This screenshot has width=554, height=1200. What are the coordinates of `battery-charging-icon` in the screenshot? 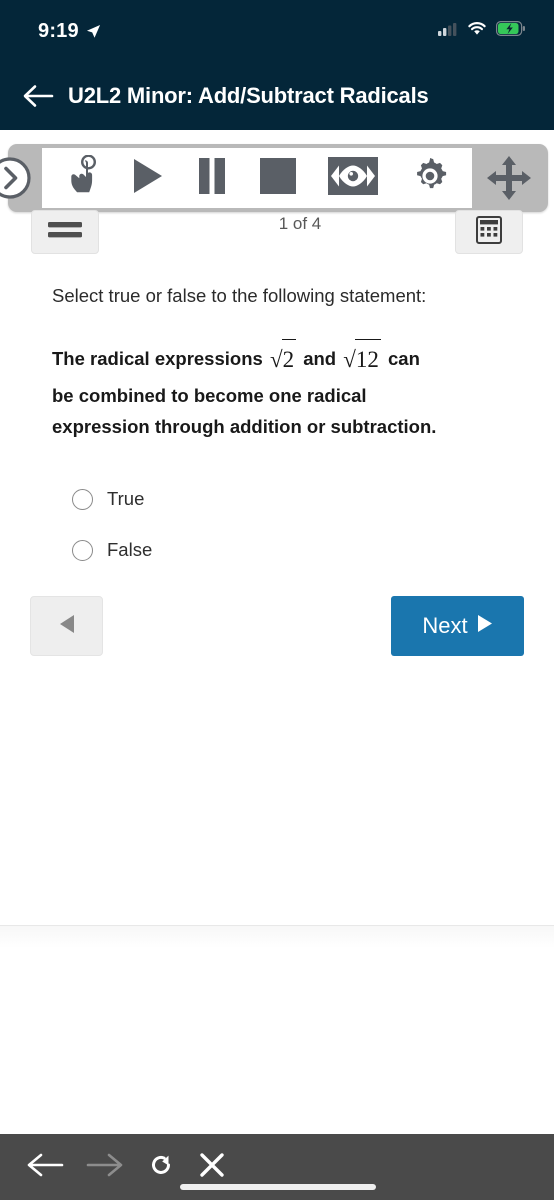 It's located at (511, 31).